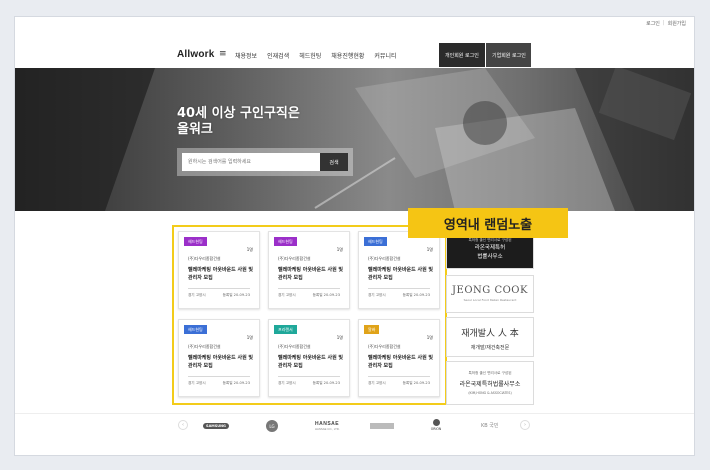  I want to click on company-login-button: 기업회원 로그인, so click(508, 55).